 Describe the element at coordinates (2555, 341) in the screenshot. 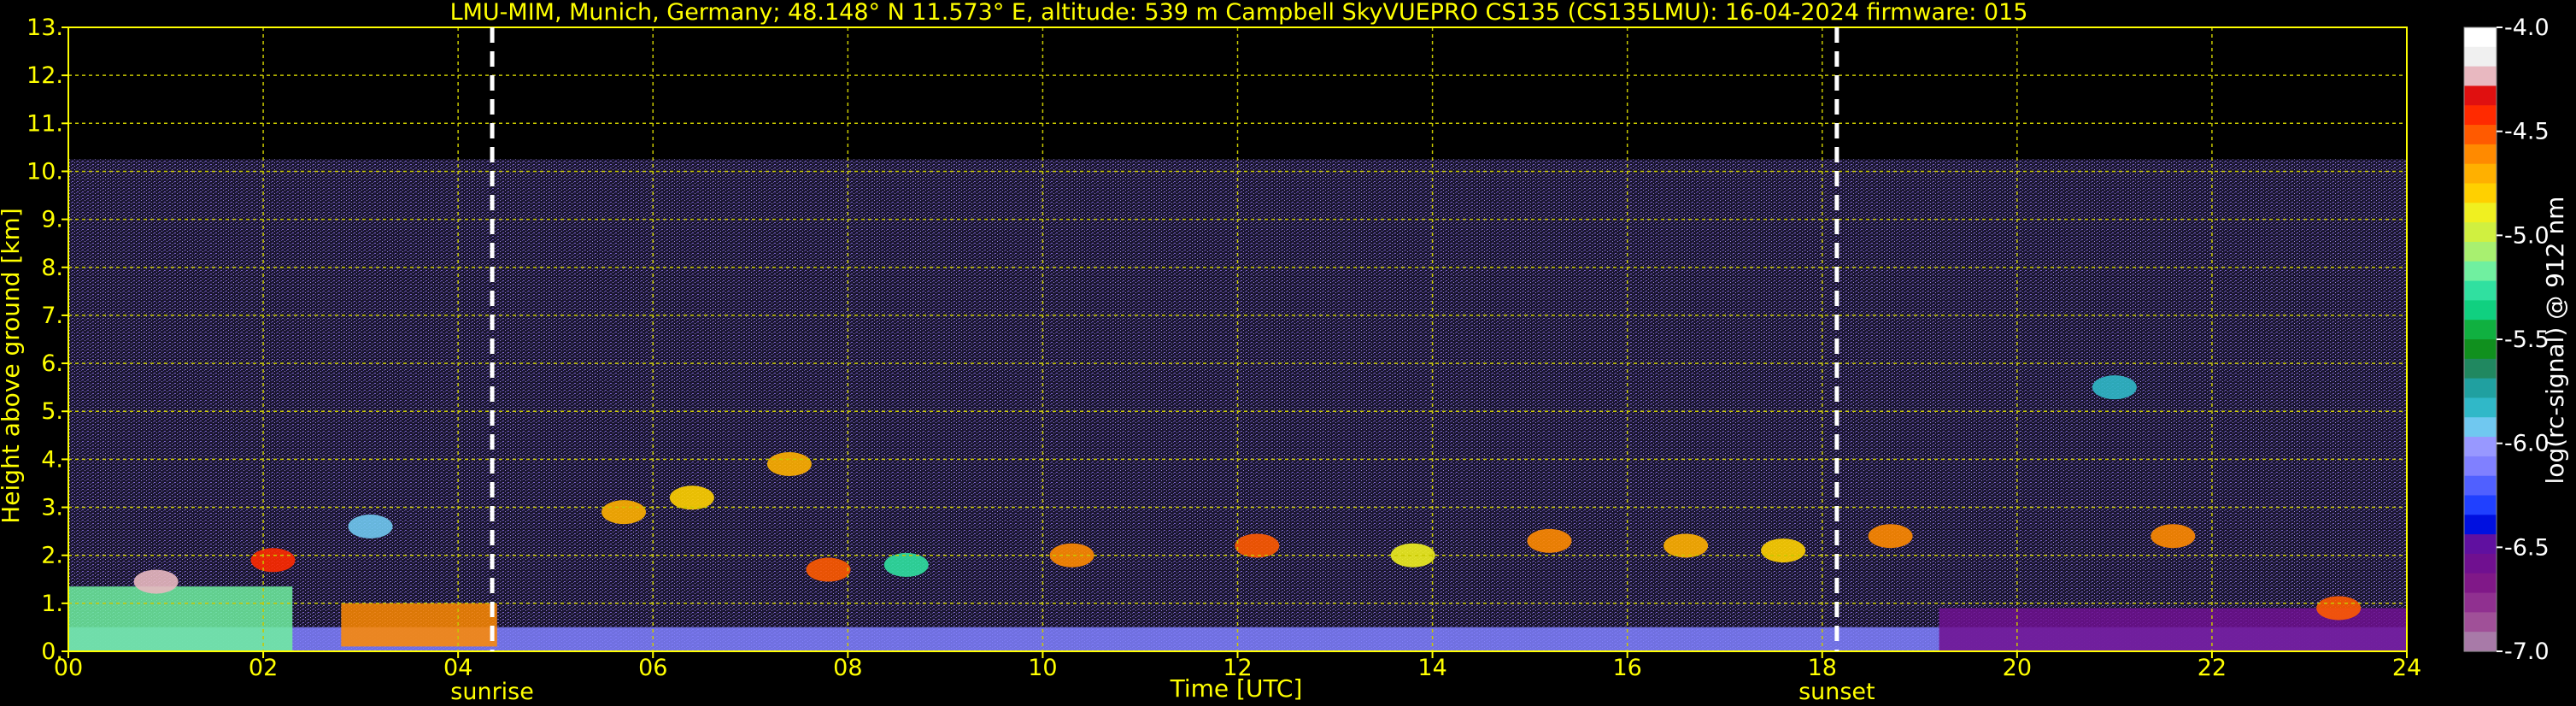

I see `colorbar-title: log(rc-signal) @ 912 nm` at that location.